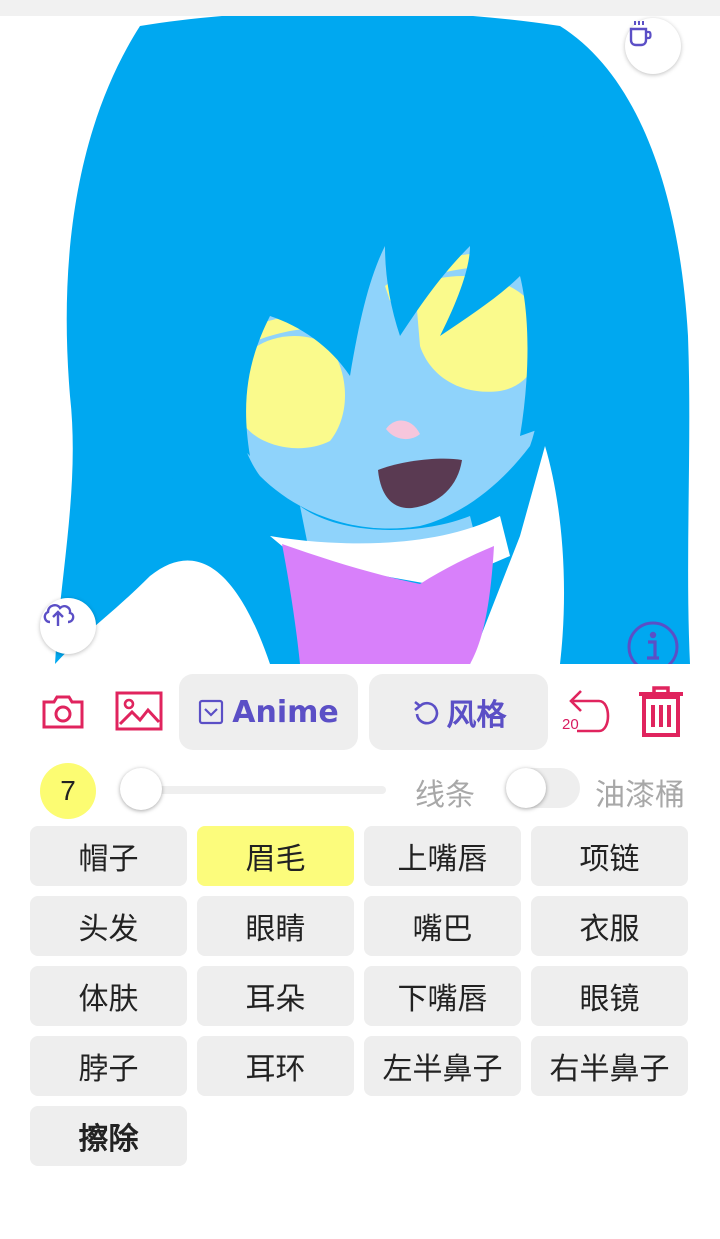  What do you see at coordinates (275, 996) in the screenshot?
I see `part-button: 耳朵` at bounding box center [275, 996].